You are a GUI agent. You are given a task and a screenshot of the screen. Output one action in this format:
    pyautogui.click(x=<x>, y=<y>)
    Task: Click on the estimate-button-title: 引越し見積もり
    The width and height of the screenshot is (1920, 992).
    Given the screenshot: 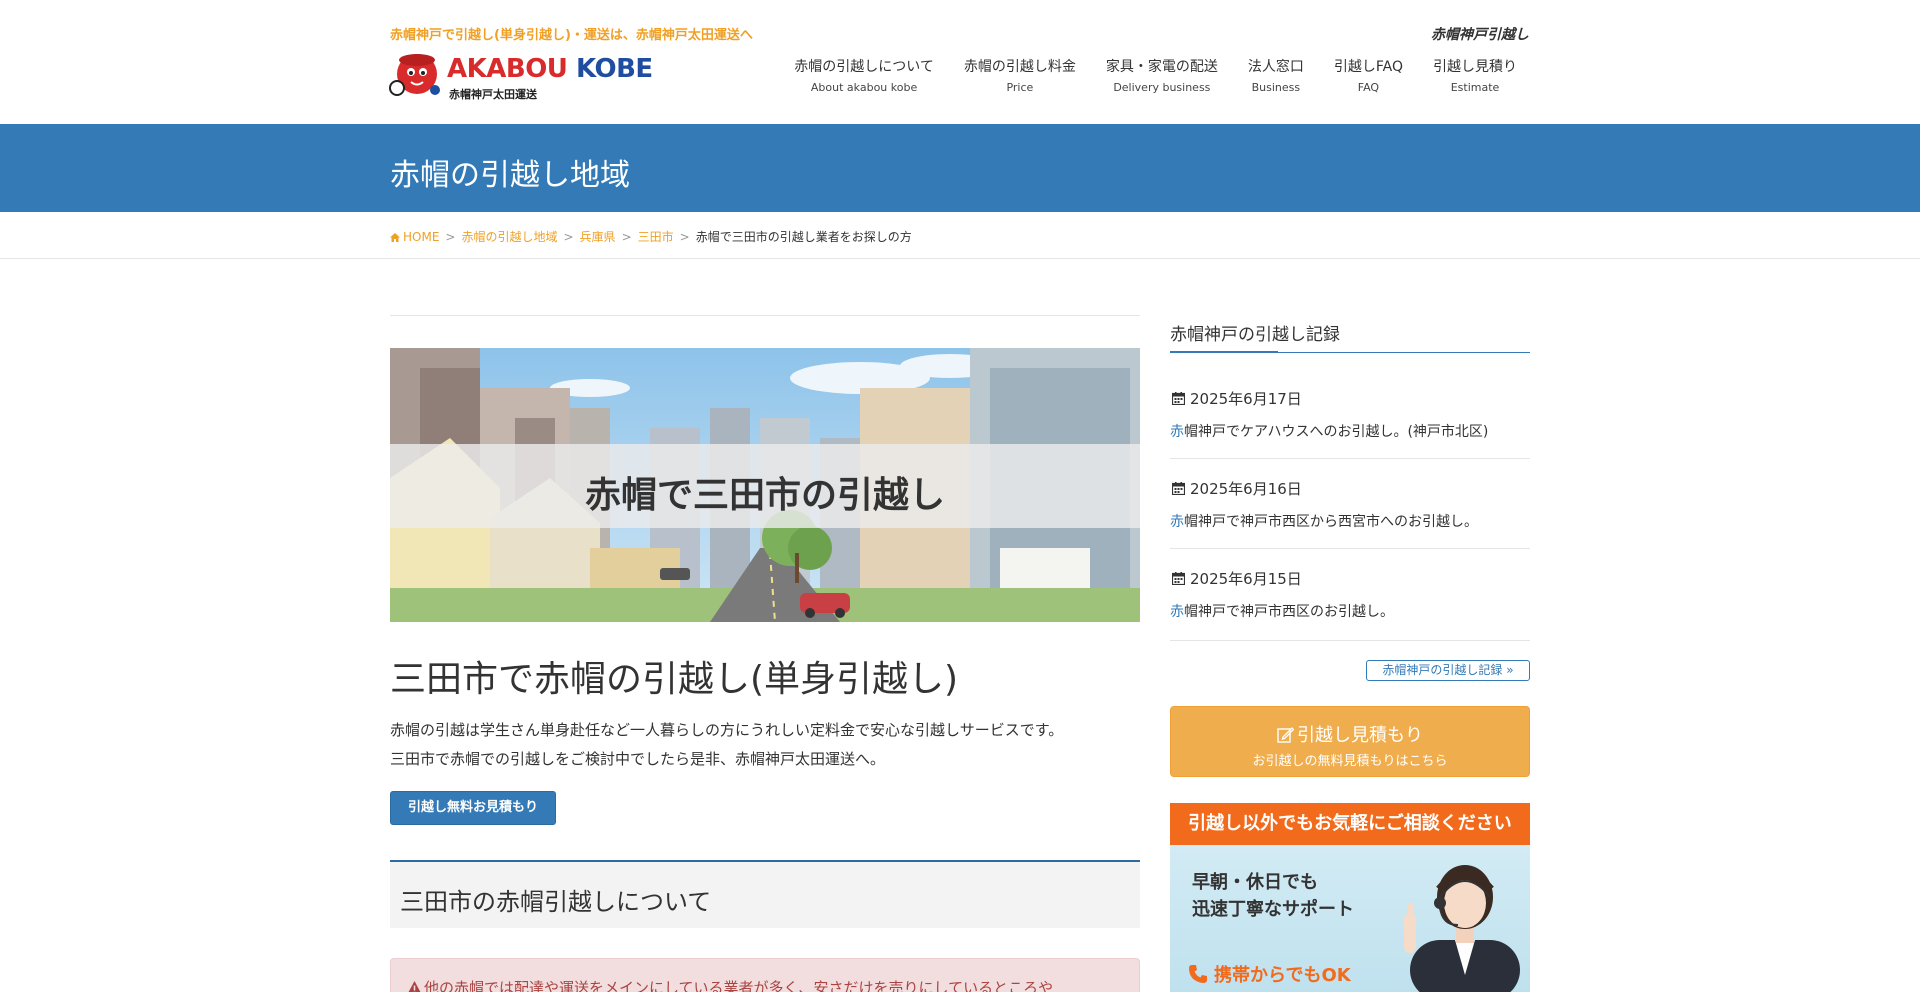 What is the action you would take?
    pyautogui.click(x=1360, y=735)
    